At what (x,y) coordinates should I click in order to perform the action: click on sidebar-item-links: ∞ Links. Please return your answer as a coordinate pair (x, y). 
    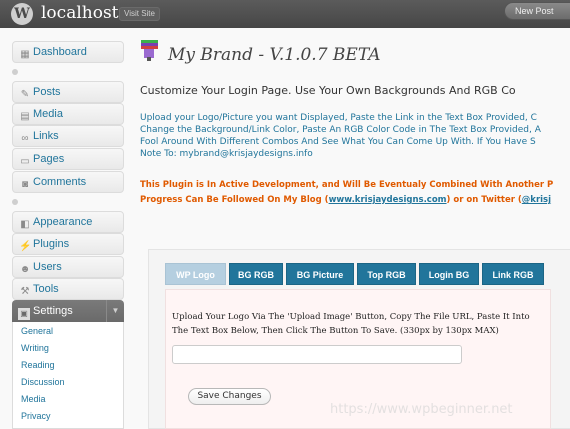
    Looking at the image, I should click on (68, 136).